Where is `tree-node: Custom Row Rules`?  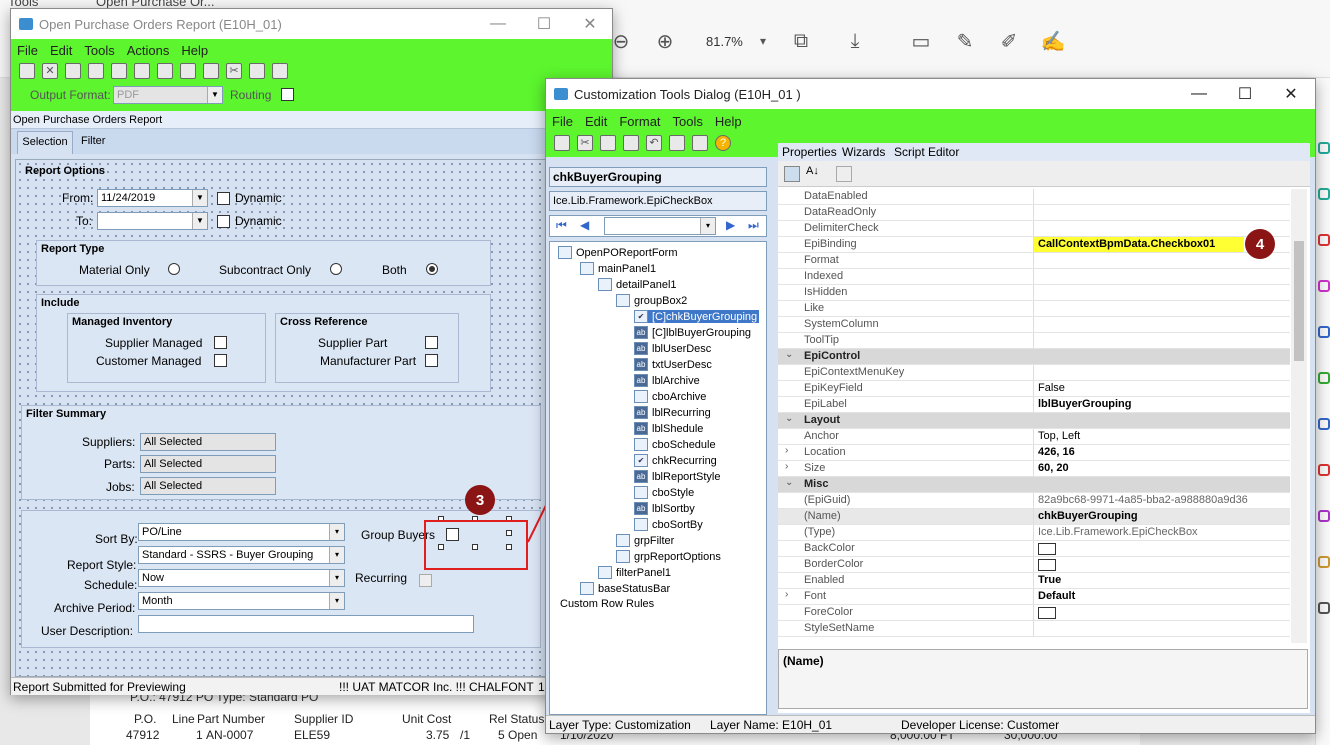
tree-node: Custom Row Rules is located at coordinates (607, 604).